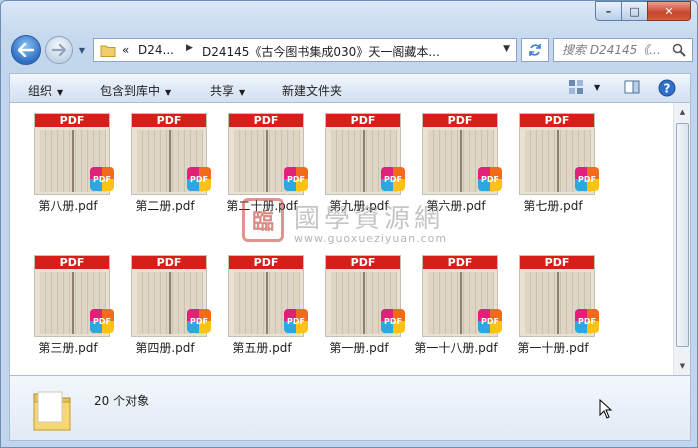 This screenshot has width=698, height=448. What do you see at coordinates (506, 49) in the screenshot?
I see `address-dropdown-icon: ▼` at bounding box center [506, 49].